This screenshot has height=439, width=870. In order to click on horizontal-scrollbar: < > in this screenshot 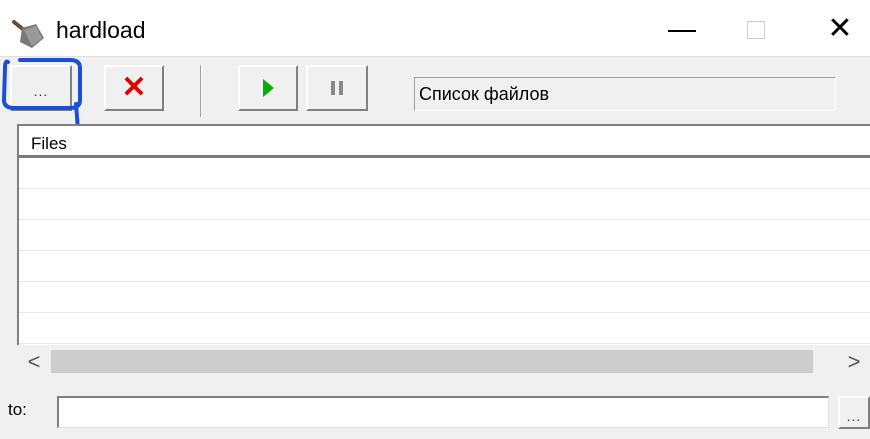, I will do `click(443, 361)`.